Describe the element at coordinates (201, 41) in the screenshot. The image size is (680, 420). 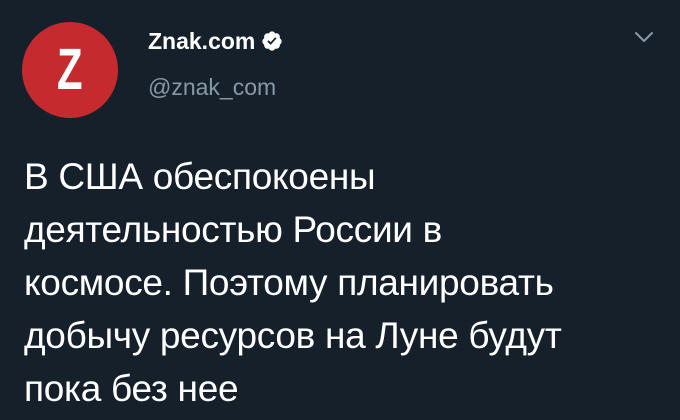
I see `display-name: Znak.com` at that location.